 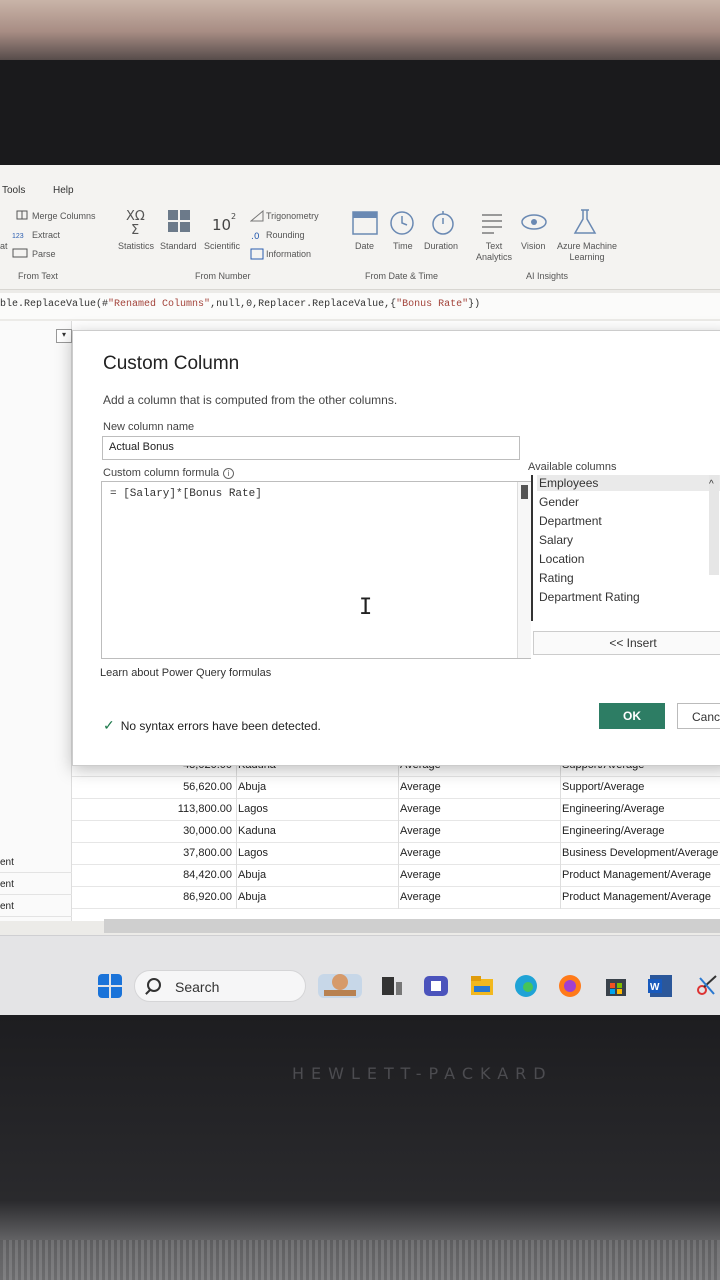 I want to click on extract-icon: 123, so click(x=18, y=236).